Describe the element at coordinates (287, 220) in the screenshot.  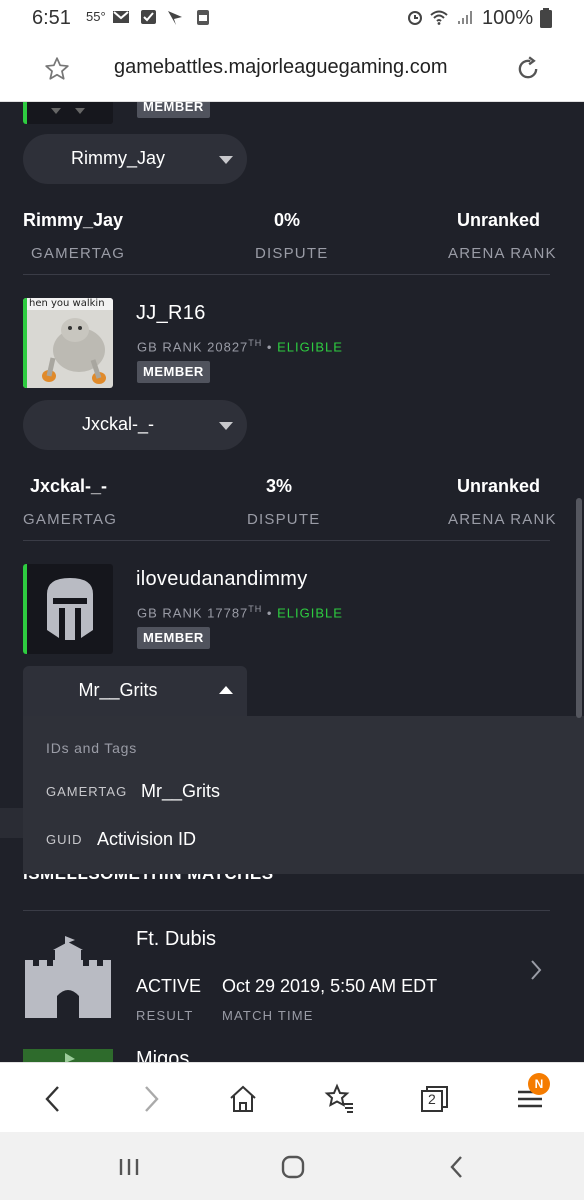
I see `dispute-value: 0%` at that location.